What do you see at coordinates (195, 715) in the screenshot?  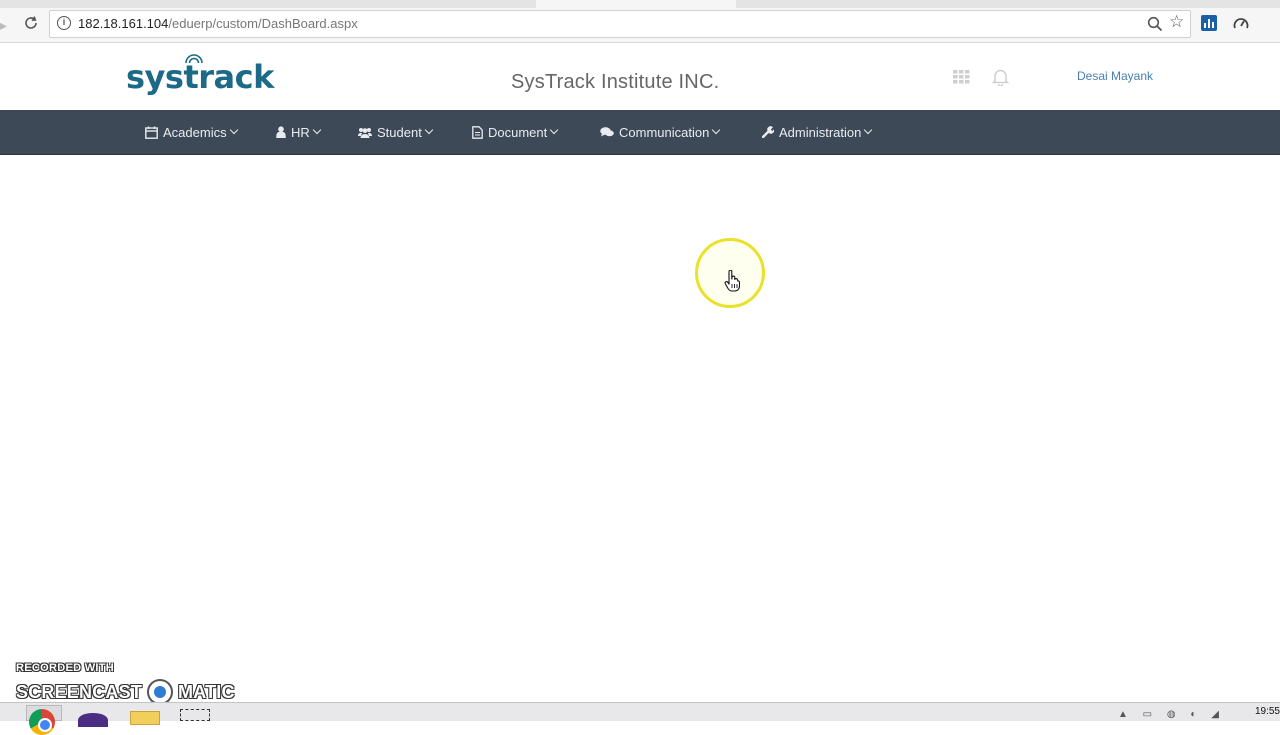 I see `snipping-tool-icon` at bounding box center [195, 715].